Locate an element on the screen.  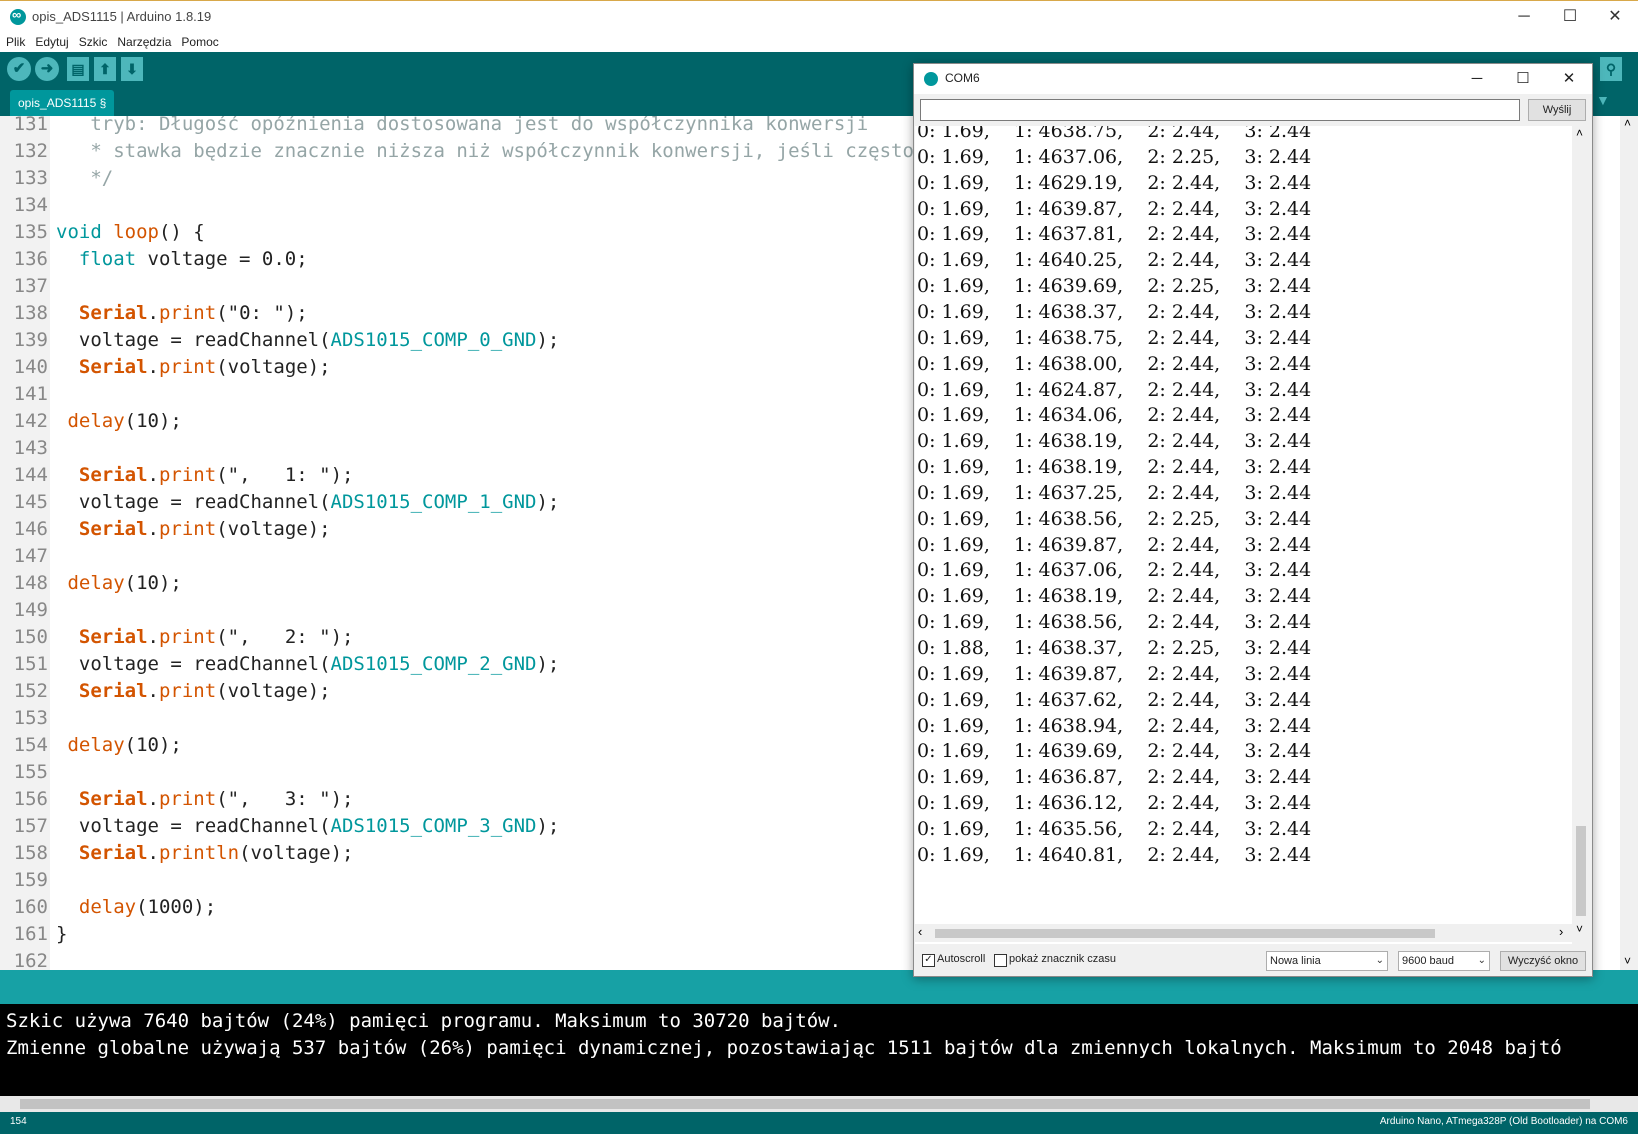
scroll-left-icon: ‹ is located at coordinates (920, 931).